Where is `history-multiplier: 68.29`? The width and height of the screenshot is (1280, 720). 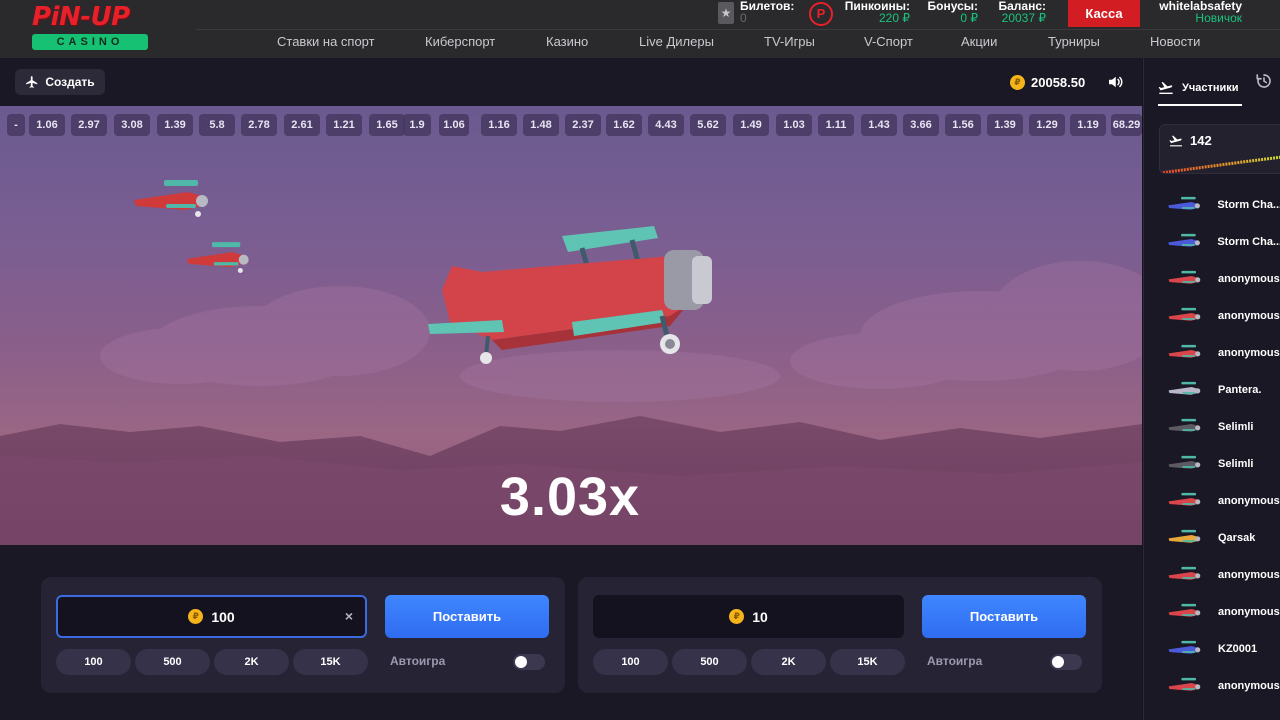 history-multiplier: 68.29 is located at coordinates (1126, 125).